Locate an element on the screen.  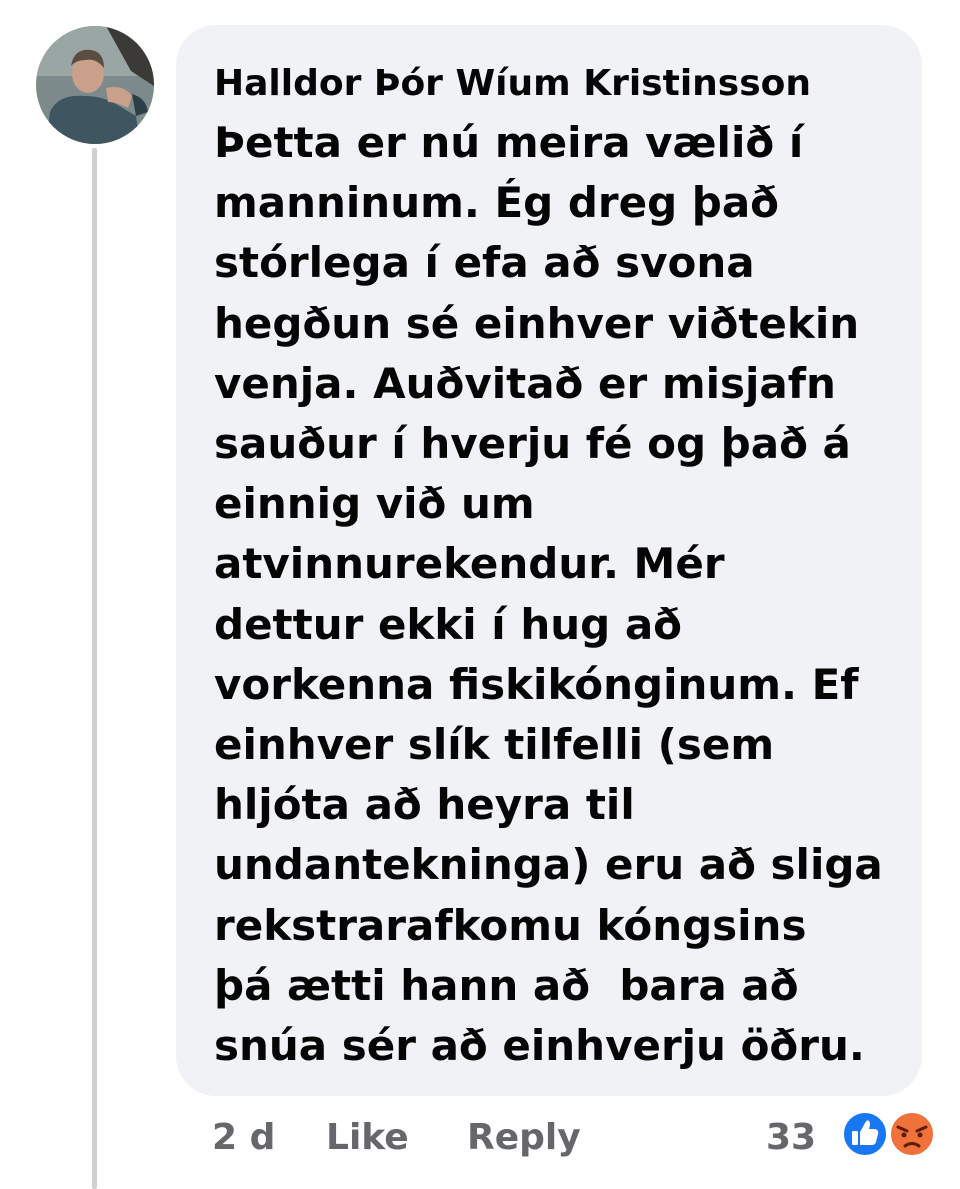
profile-photo-icon is located at coordinates (95, 85).